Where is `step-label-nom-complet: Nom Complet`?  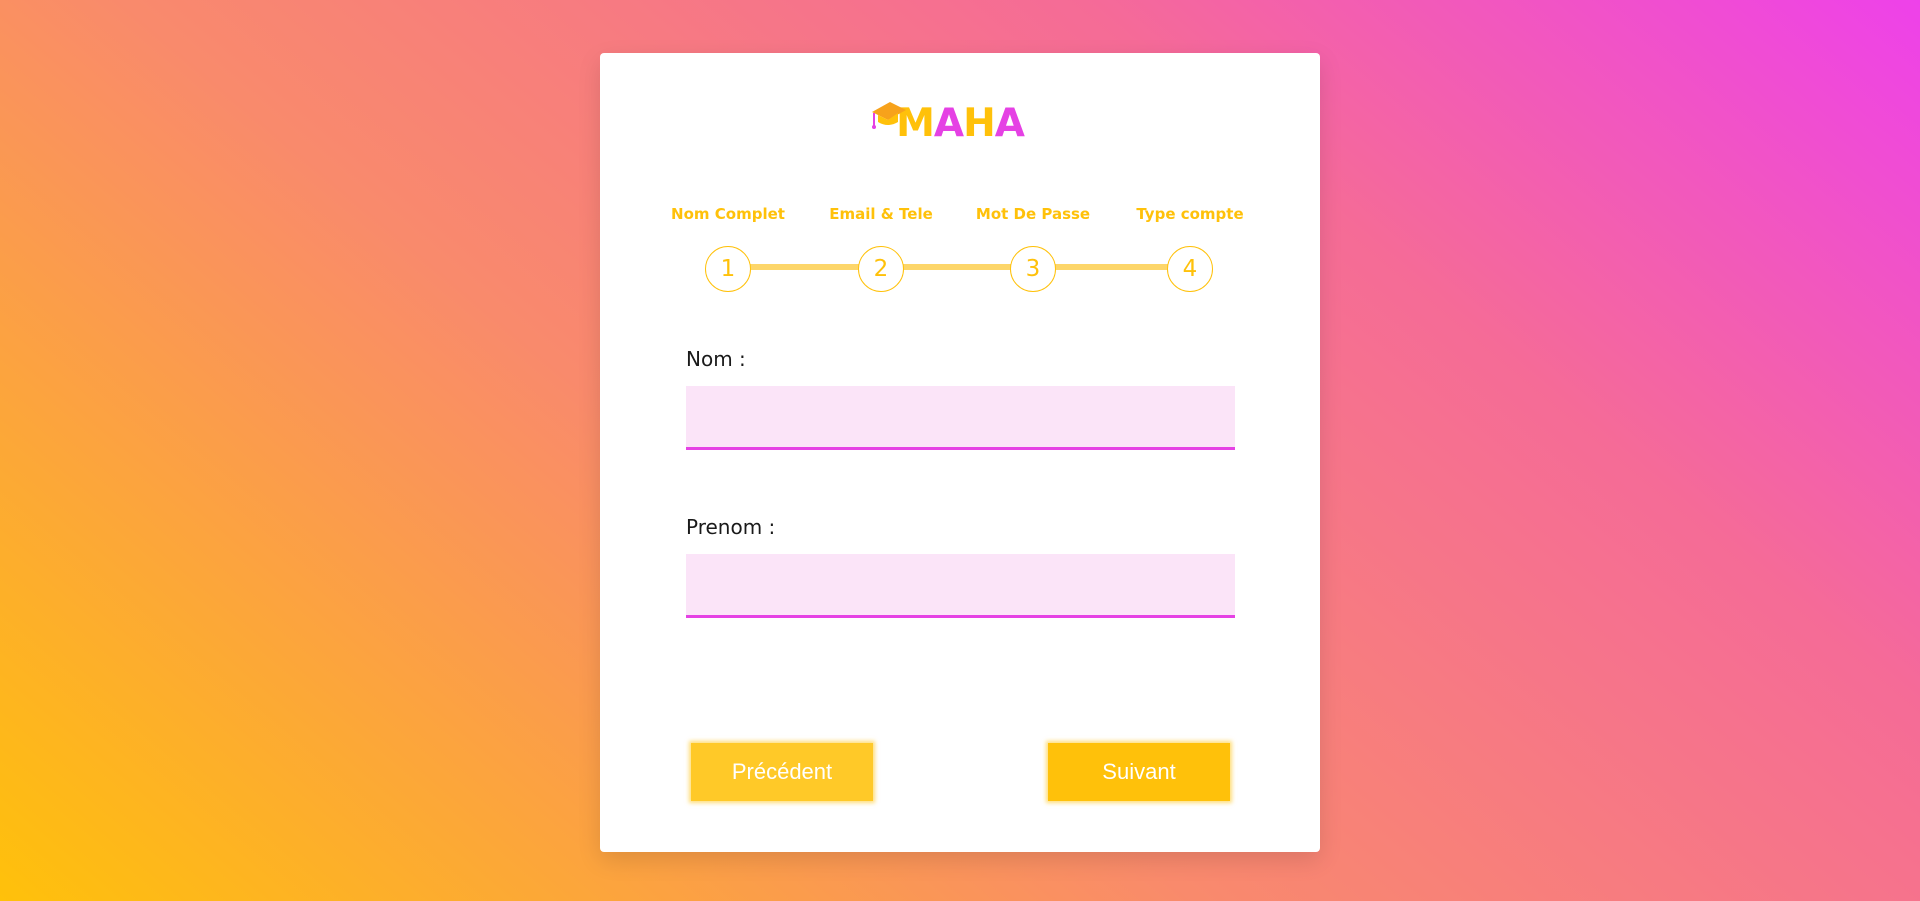 step-label-nom-complet: Nom Complet is located at coordinates (728, 214).